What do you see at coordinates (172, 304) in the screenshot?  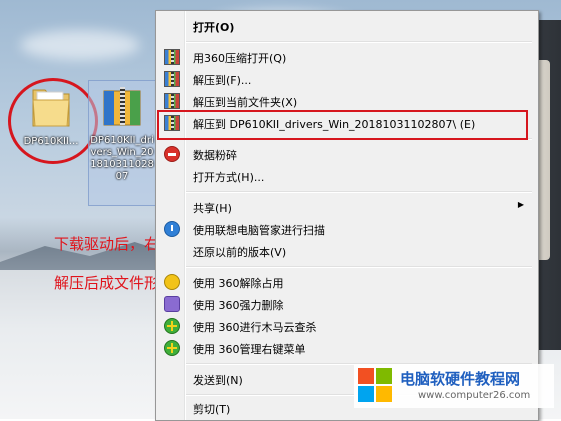 I see `360-delete-icon` at bounding box center [172, 304].